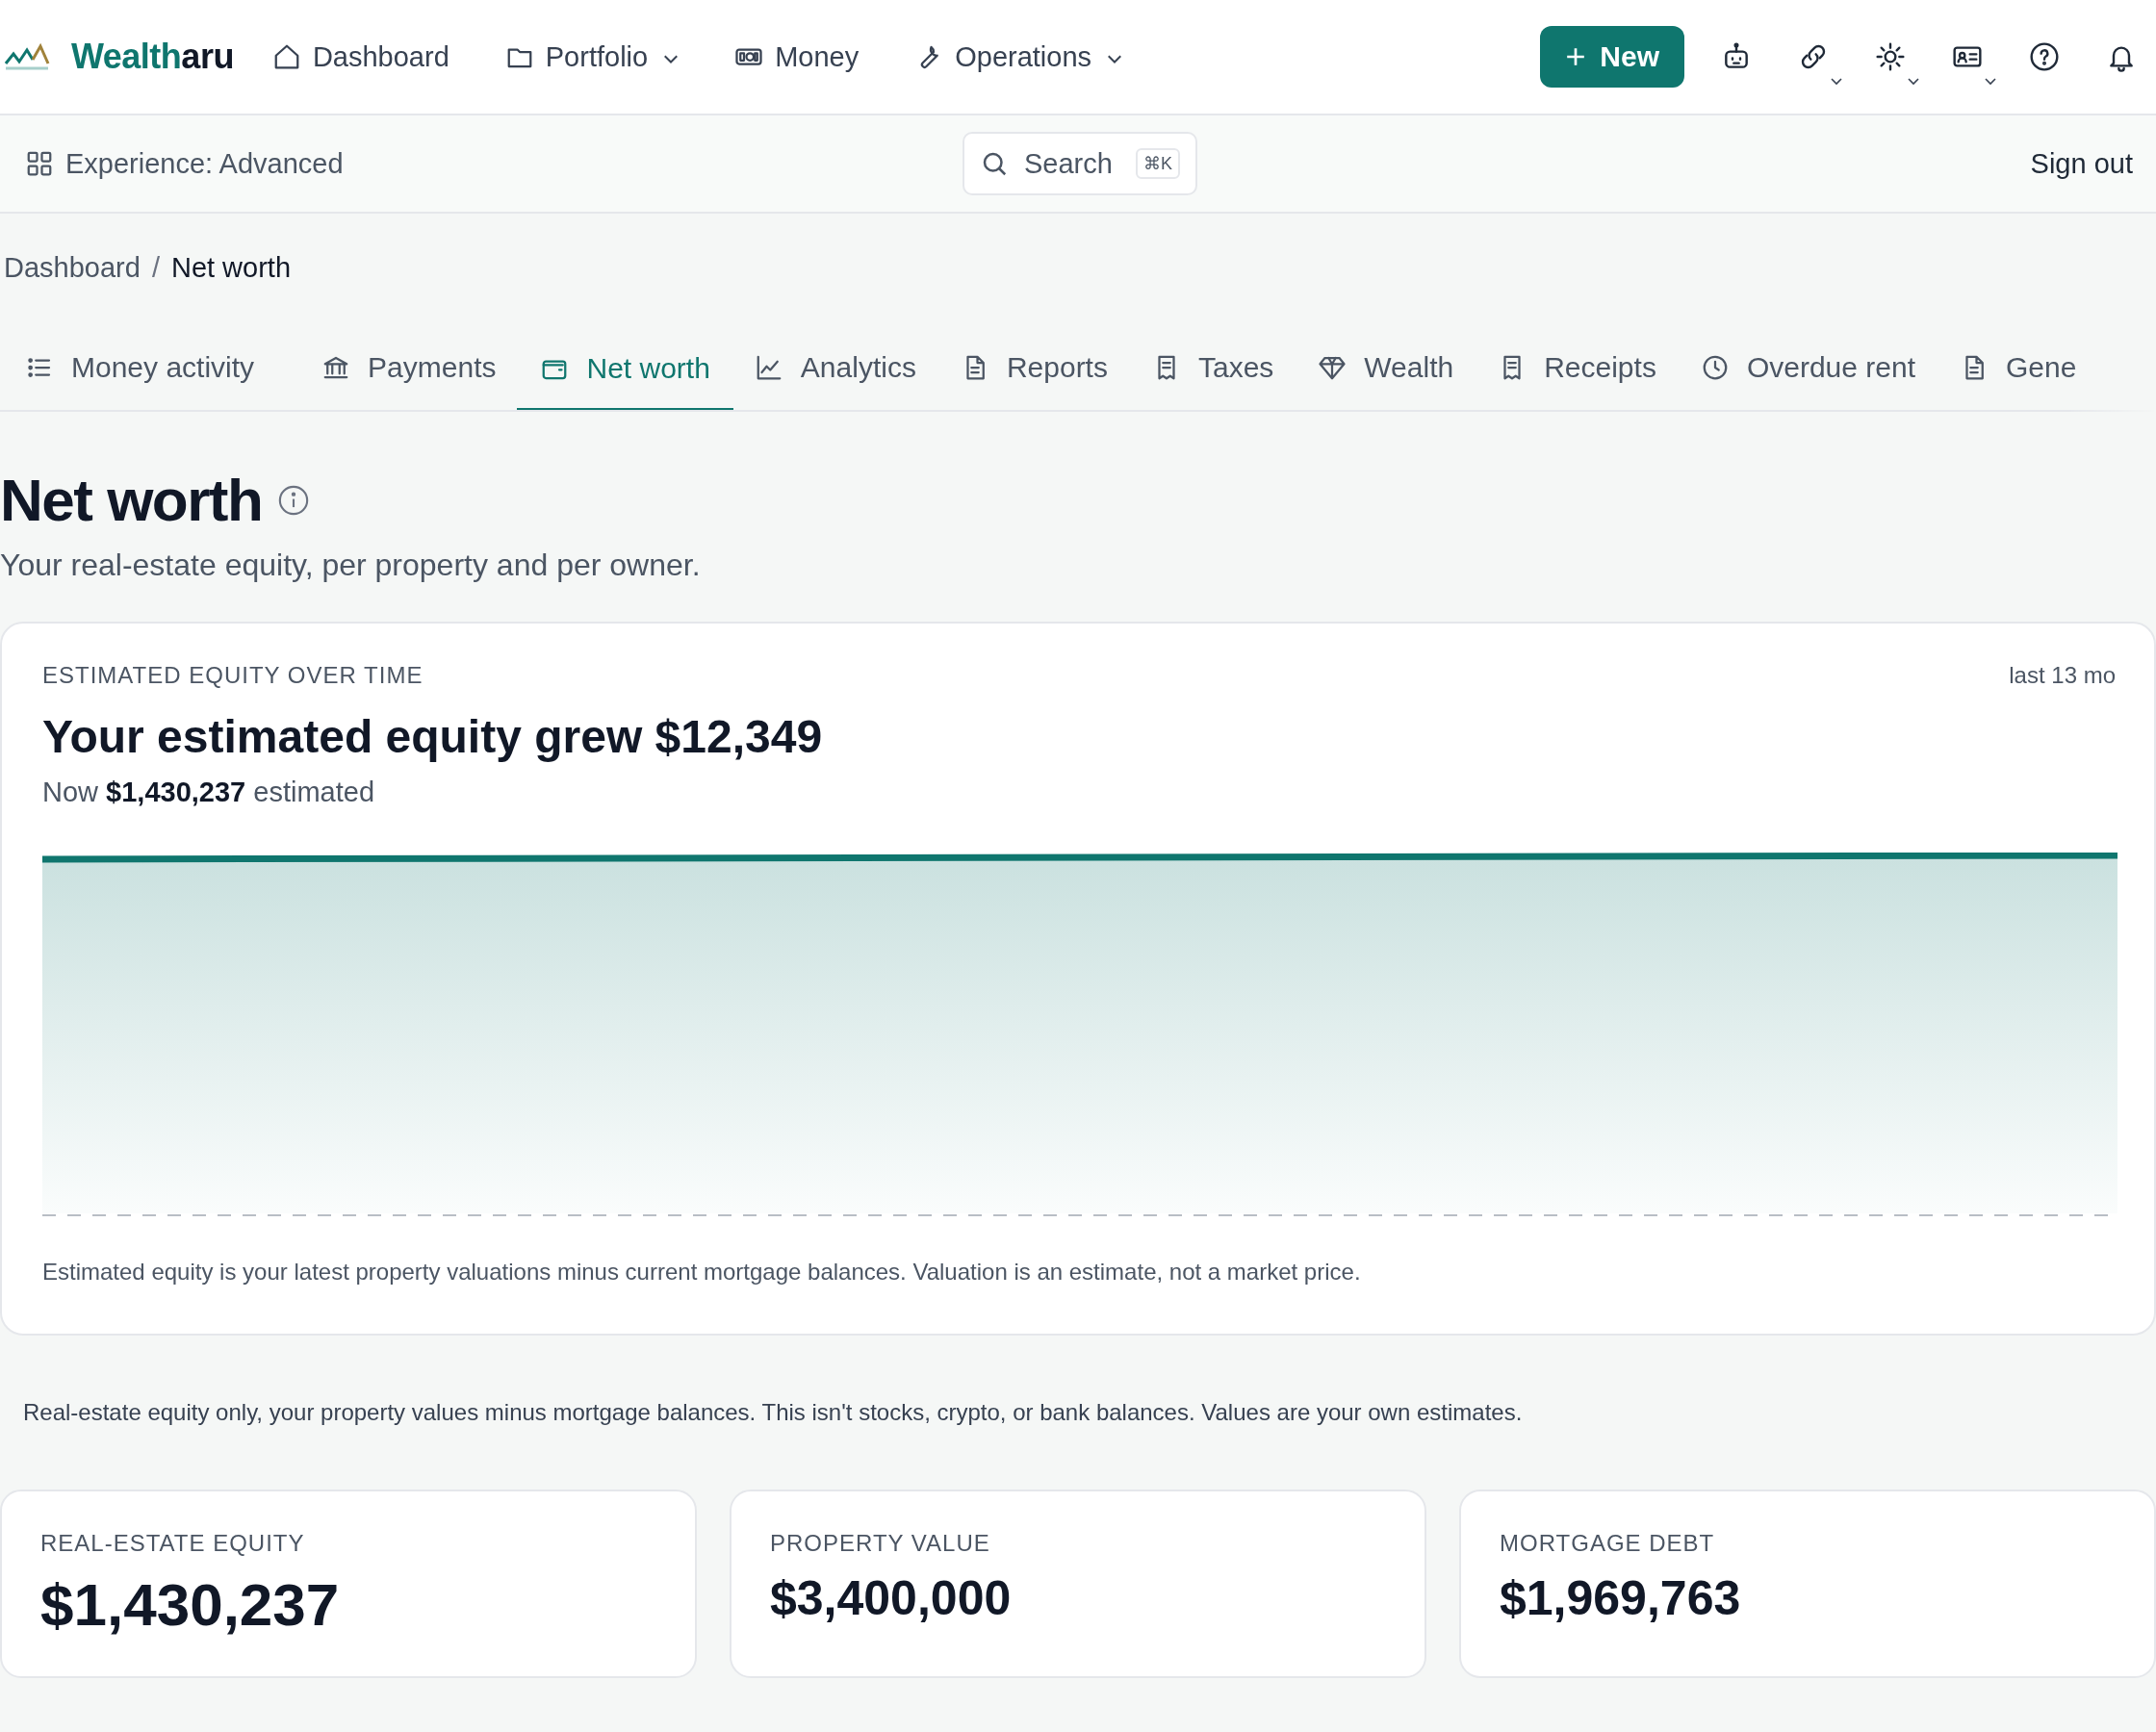  What do you see at coordinates (1212, 369) in the screenshot?
I see `tab: Taxes` at bounding box center [1212, 369].